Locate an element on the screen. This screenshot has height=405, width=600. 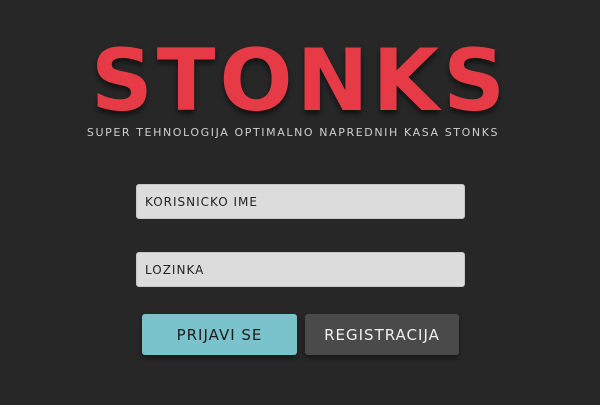
password-input is located at coordinates (300, 269).